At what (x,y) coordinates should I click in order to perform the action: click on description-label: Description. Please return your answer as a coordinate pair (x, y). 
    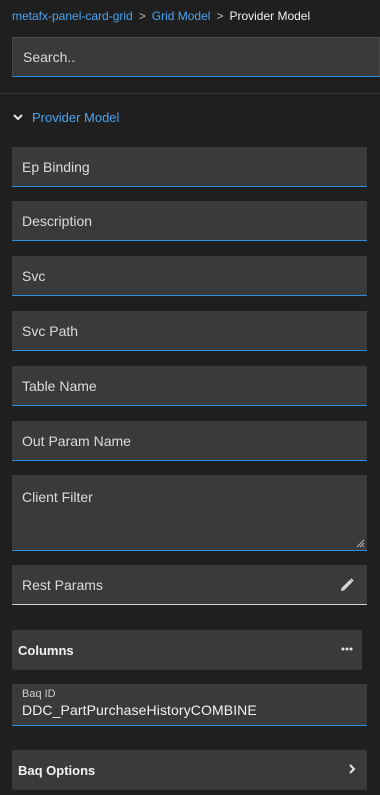
    Looking at the image, I should click on (57, 220).